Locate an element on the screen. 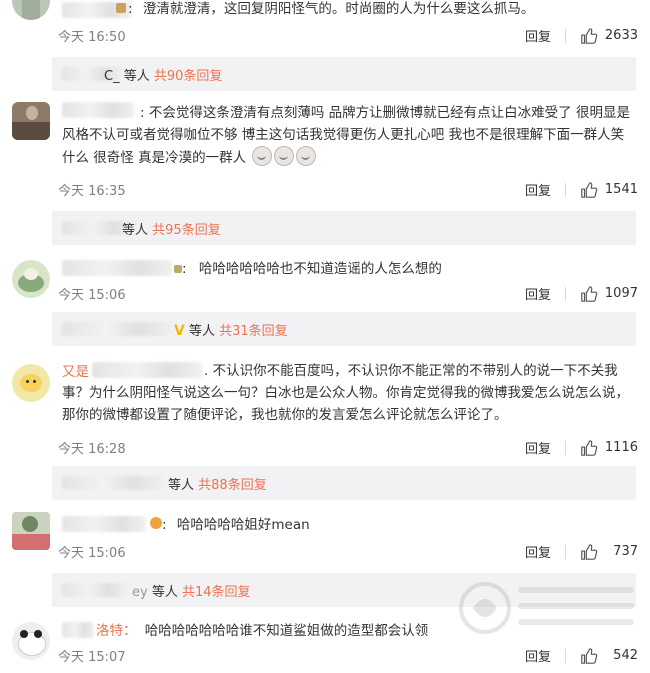 The width and height of the screenshot is (650, 673). comment-actions: 回复 542 is located at coordinates (581, 655).